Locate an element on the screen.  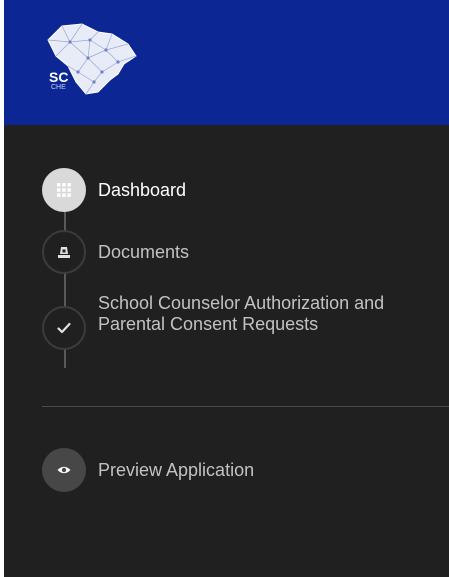
checkmark-icon is located at coordinates (64, 328).